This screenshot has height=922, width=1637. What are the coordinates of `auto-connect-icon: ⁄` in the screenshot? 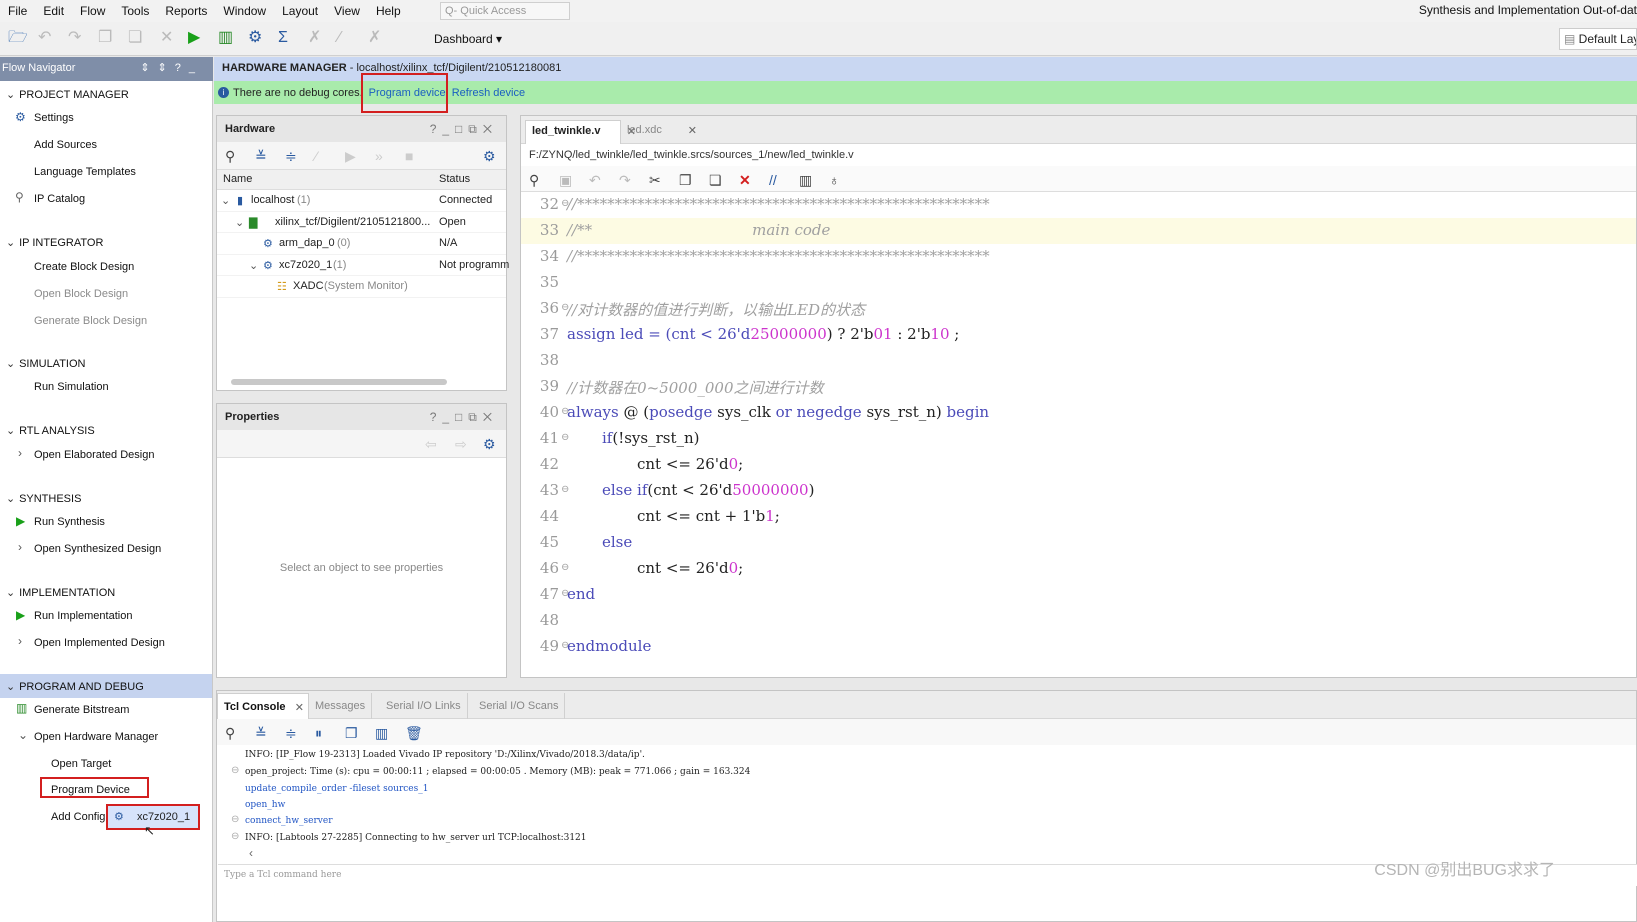 It's located at (316, 156).